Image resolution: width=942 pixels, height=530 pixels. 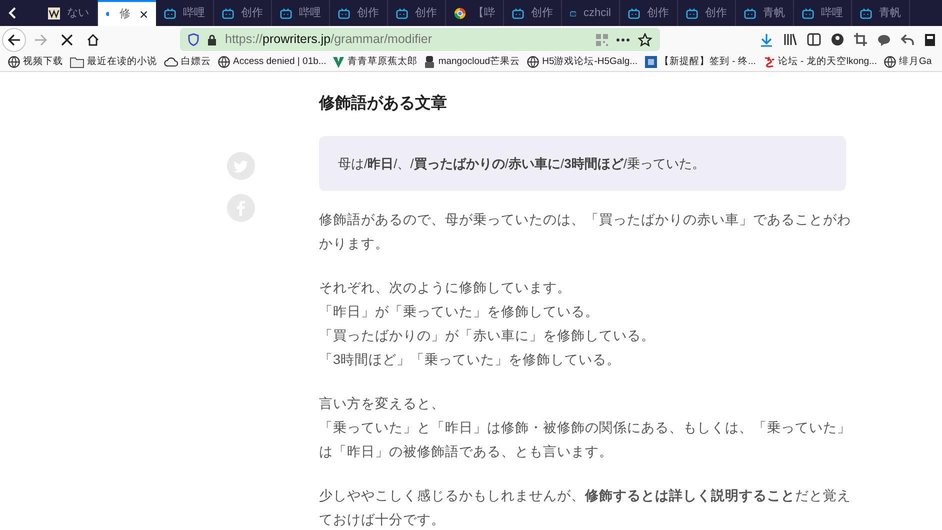 What do you see at coordinates (445, 287) in the screenshot?
I see `paragraph-text: それぞれ、次のように修飾しています。` at bounding box center [445, 287].